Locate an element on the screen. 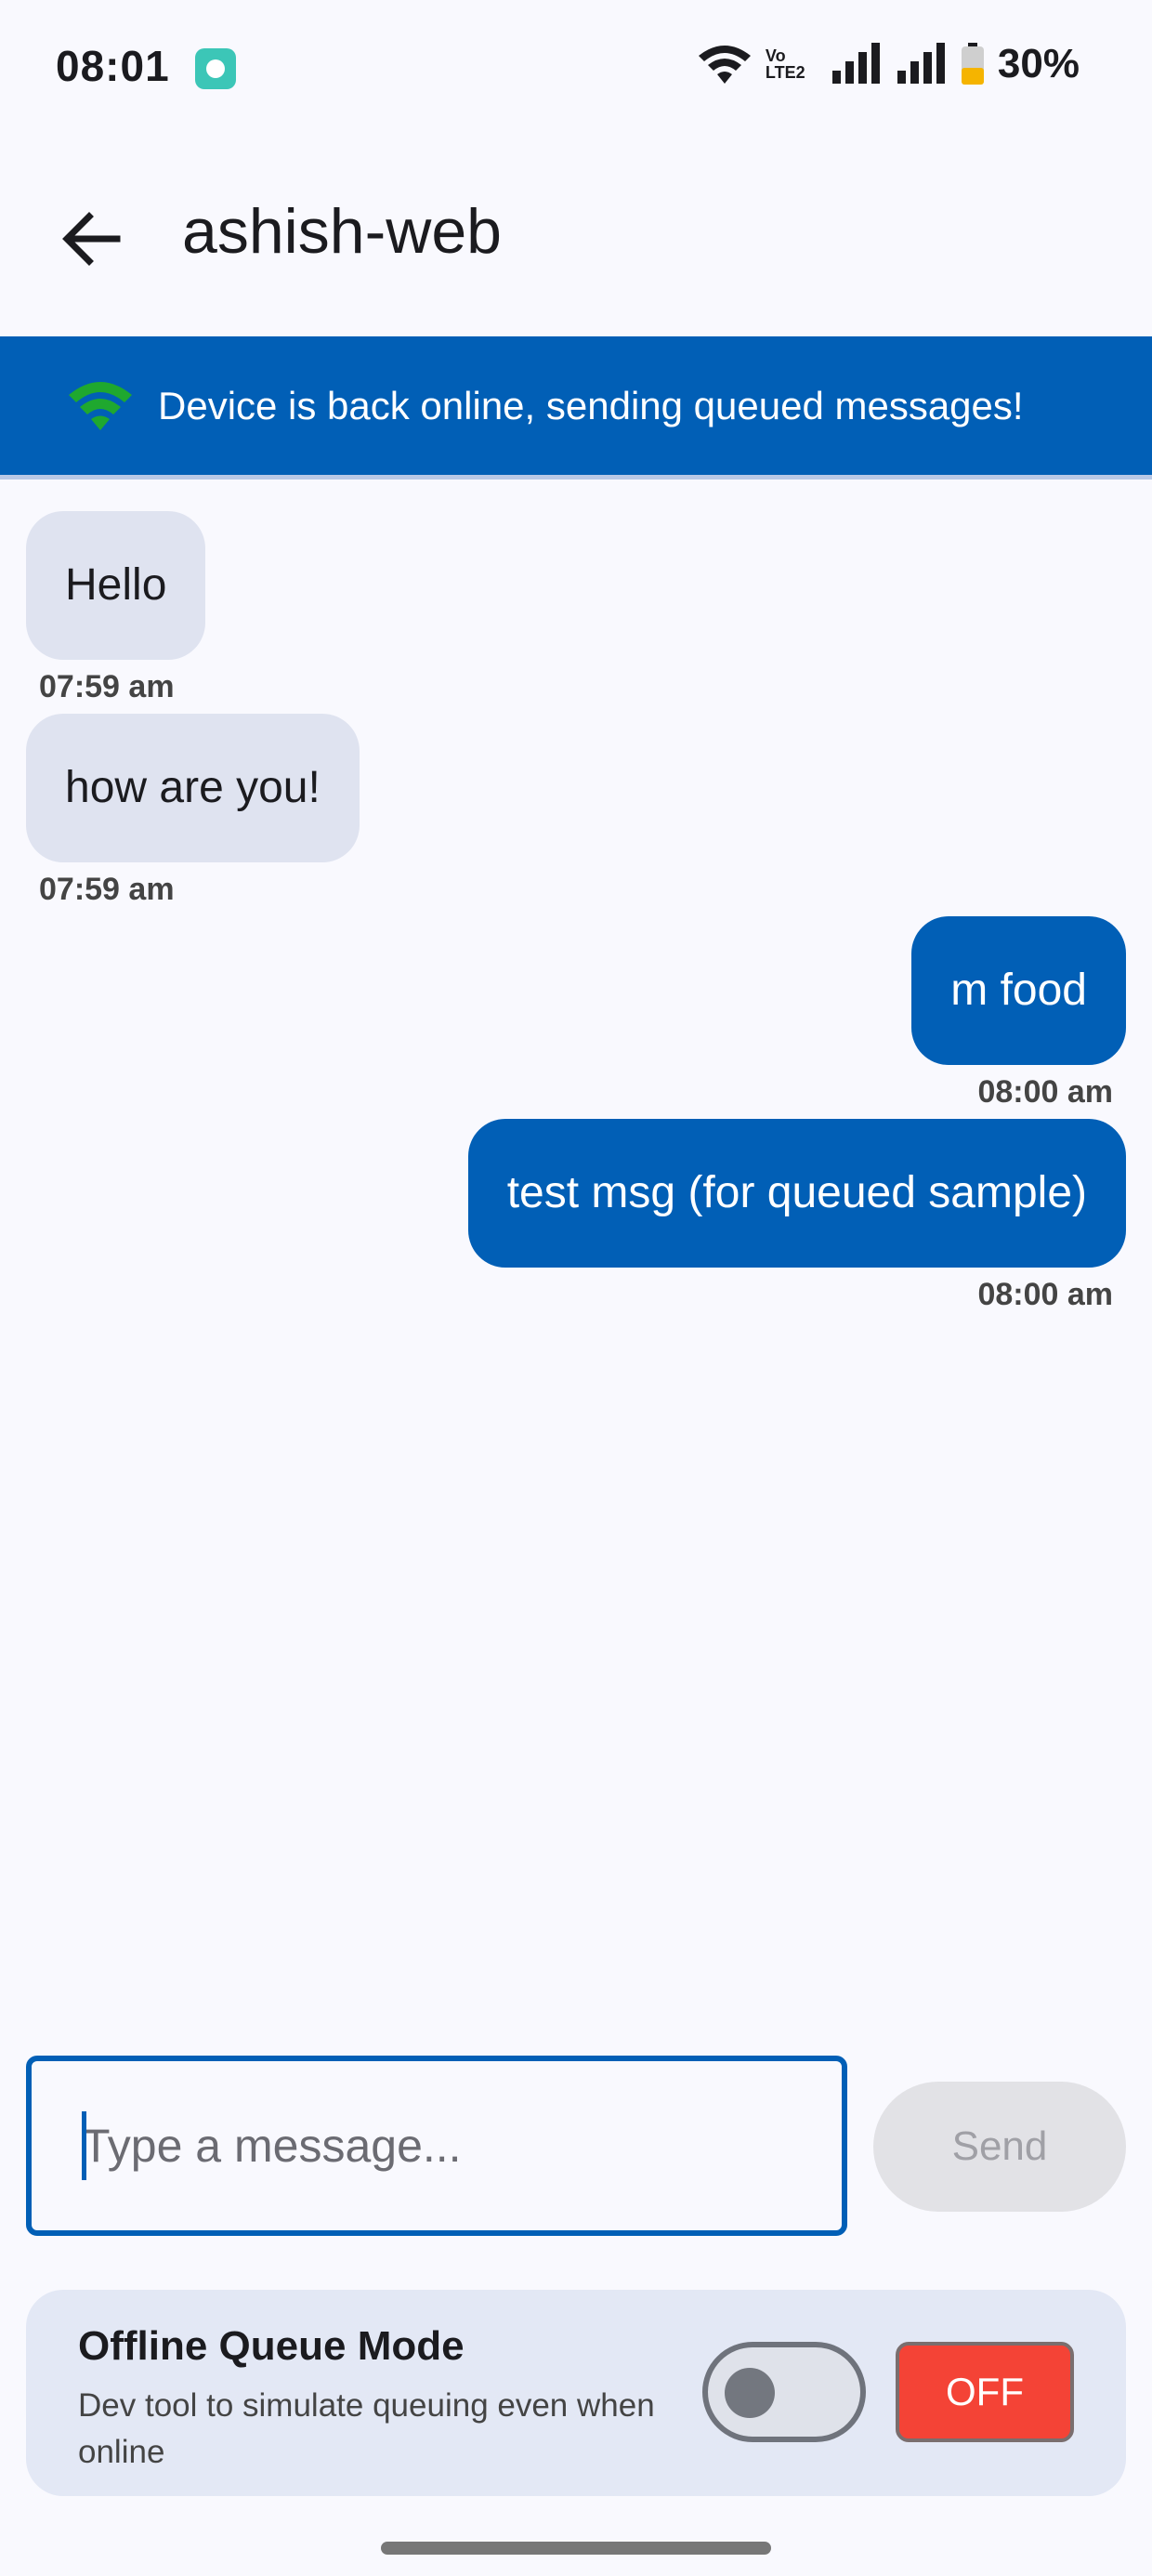  status-time: 08:01 is located at coordinates (113, 66).